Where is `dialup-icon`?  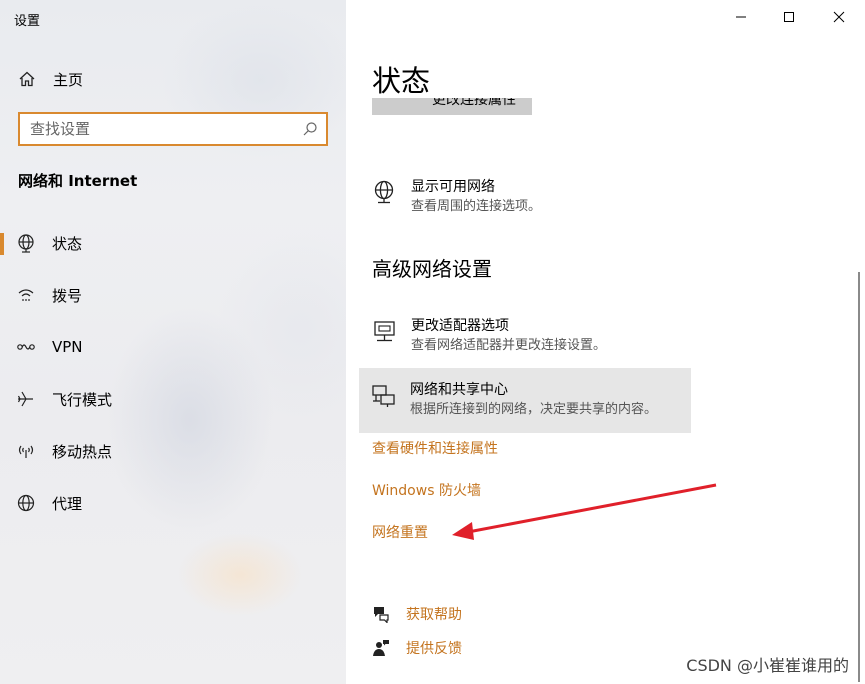
dialup-icon is located at coordinates (26, 295).